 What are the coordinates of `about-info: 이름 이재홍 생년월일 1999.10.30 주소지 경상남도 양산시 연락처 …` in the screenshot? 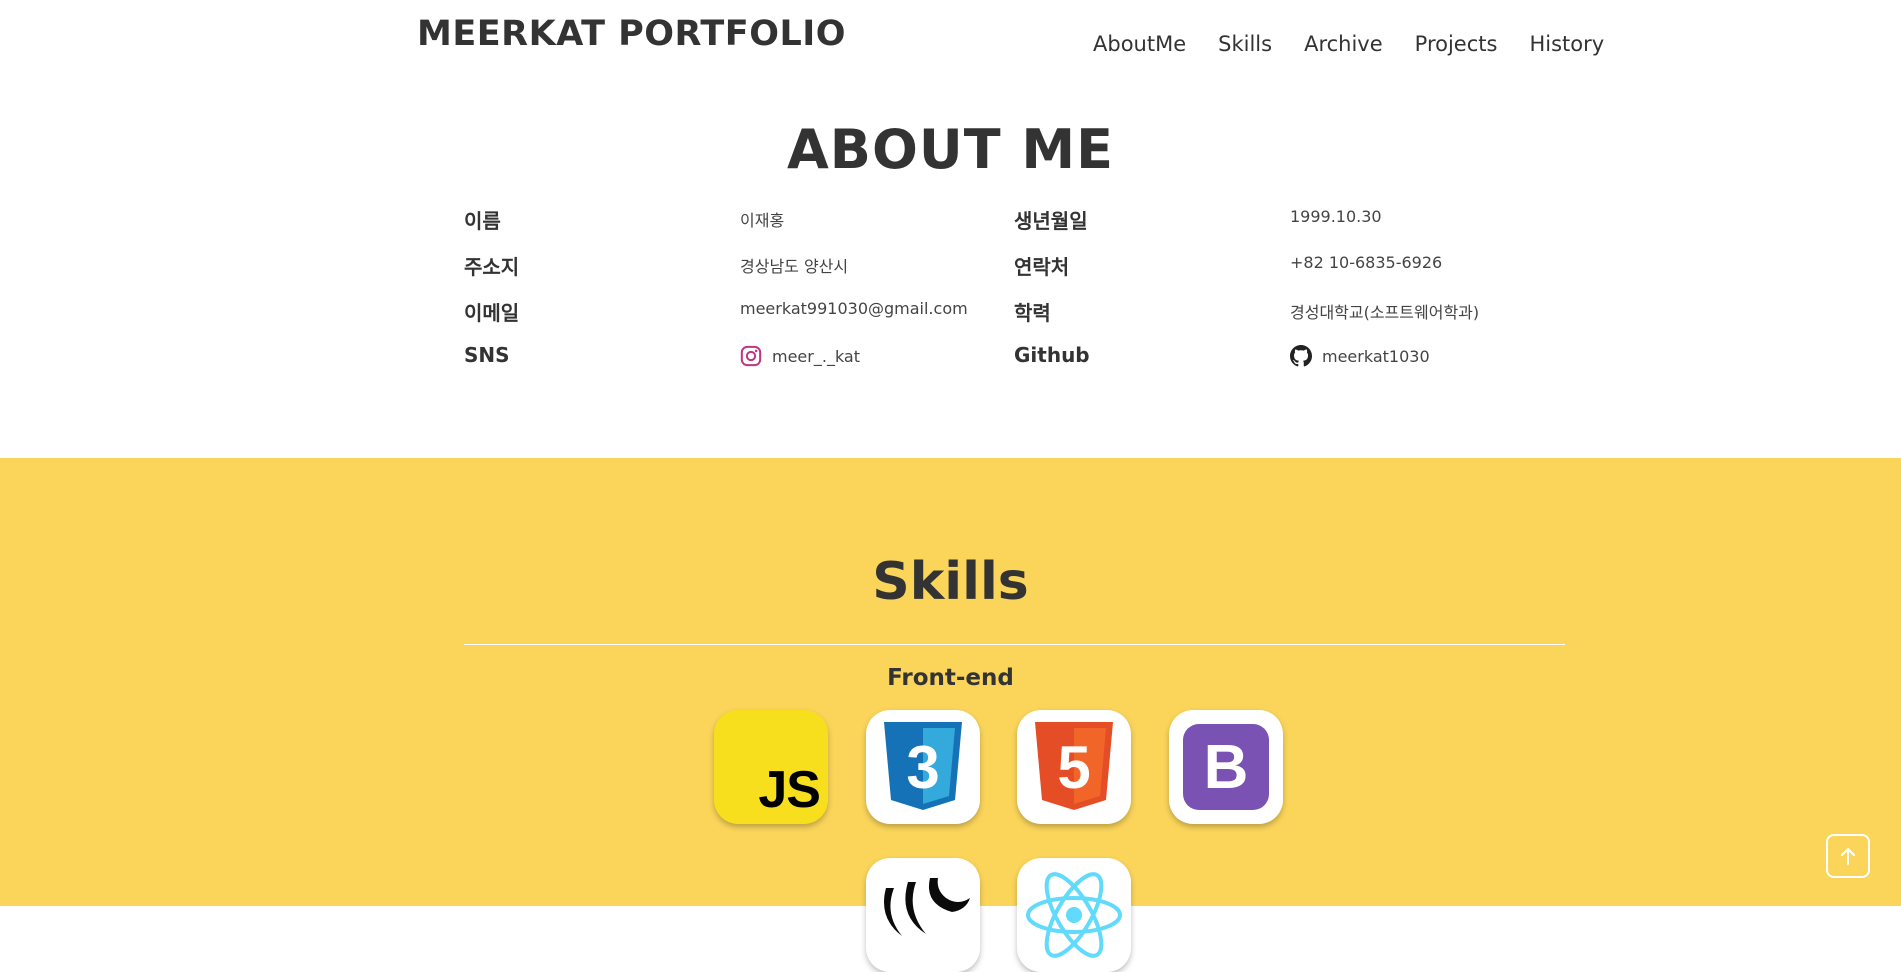 It's located at (1014, 295).